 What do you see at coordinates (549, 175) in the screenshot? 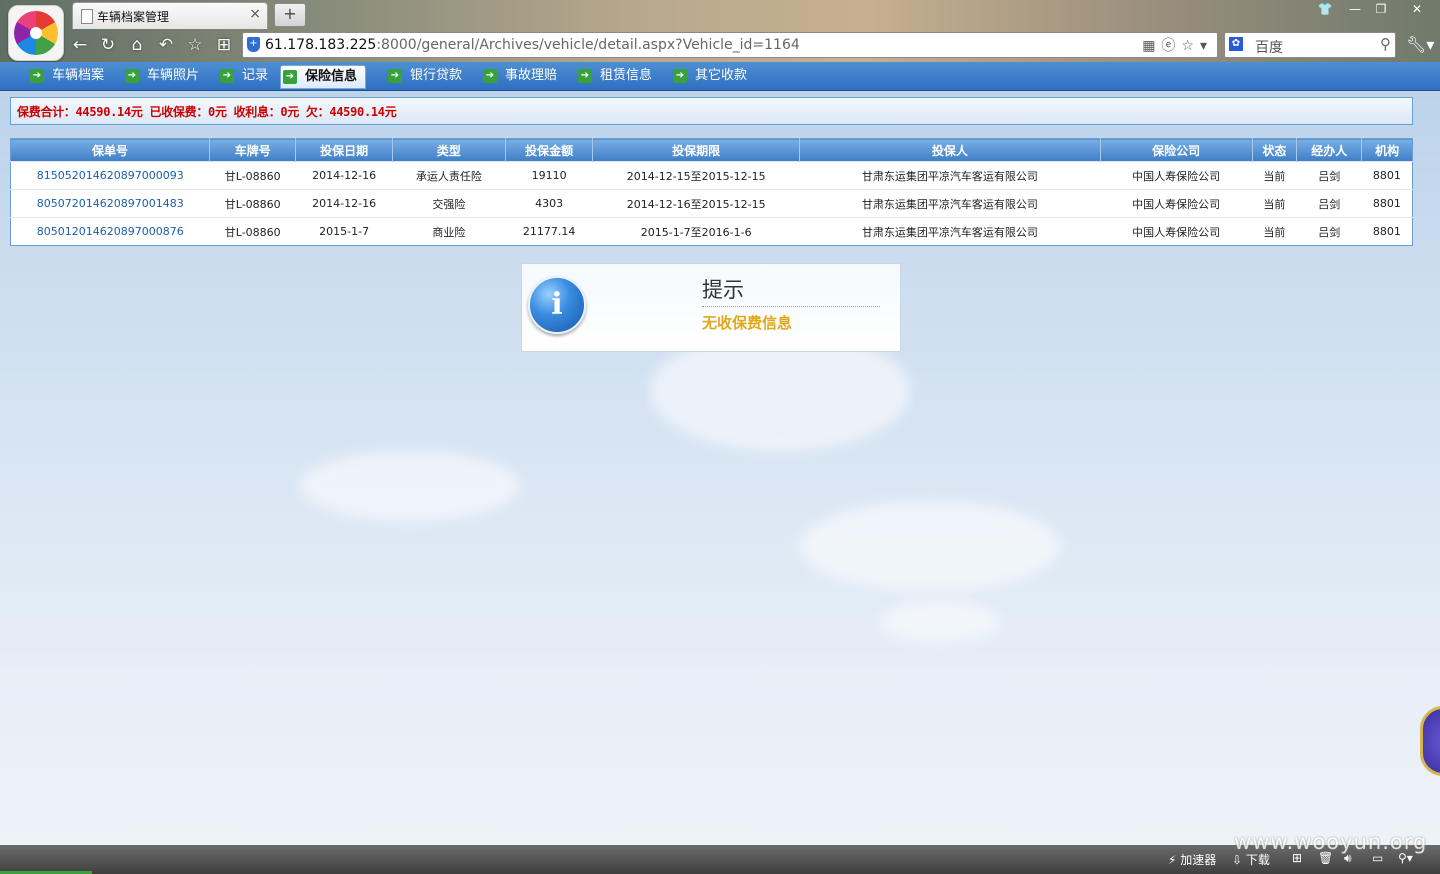
I see `cell-amount: 19110` at bounding box center [549, 175].